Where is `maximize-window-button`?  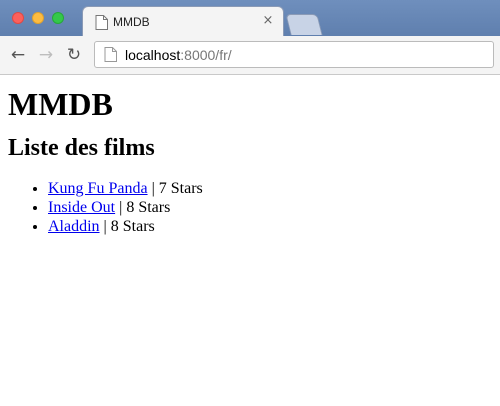
maximize-window-button is located at coordinates (58, 18).